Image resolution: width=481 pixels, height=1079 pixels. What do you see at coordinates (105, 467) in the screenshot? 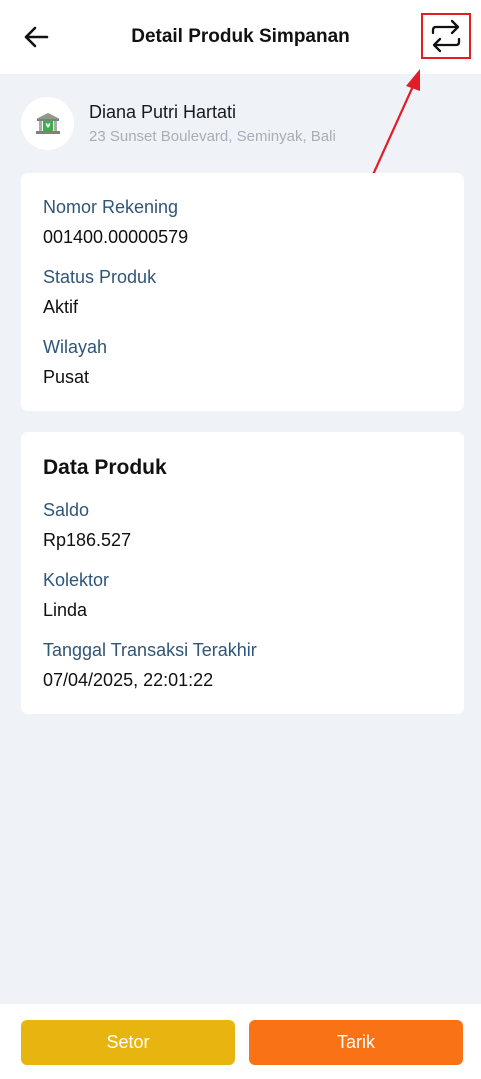
I see `product-data-title: Data Produk` at bounding box center [105, 467].